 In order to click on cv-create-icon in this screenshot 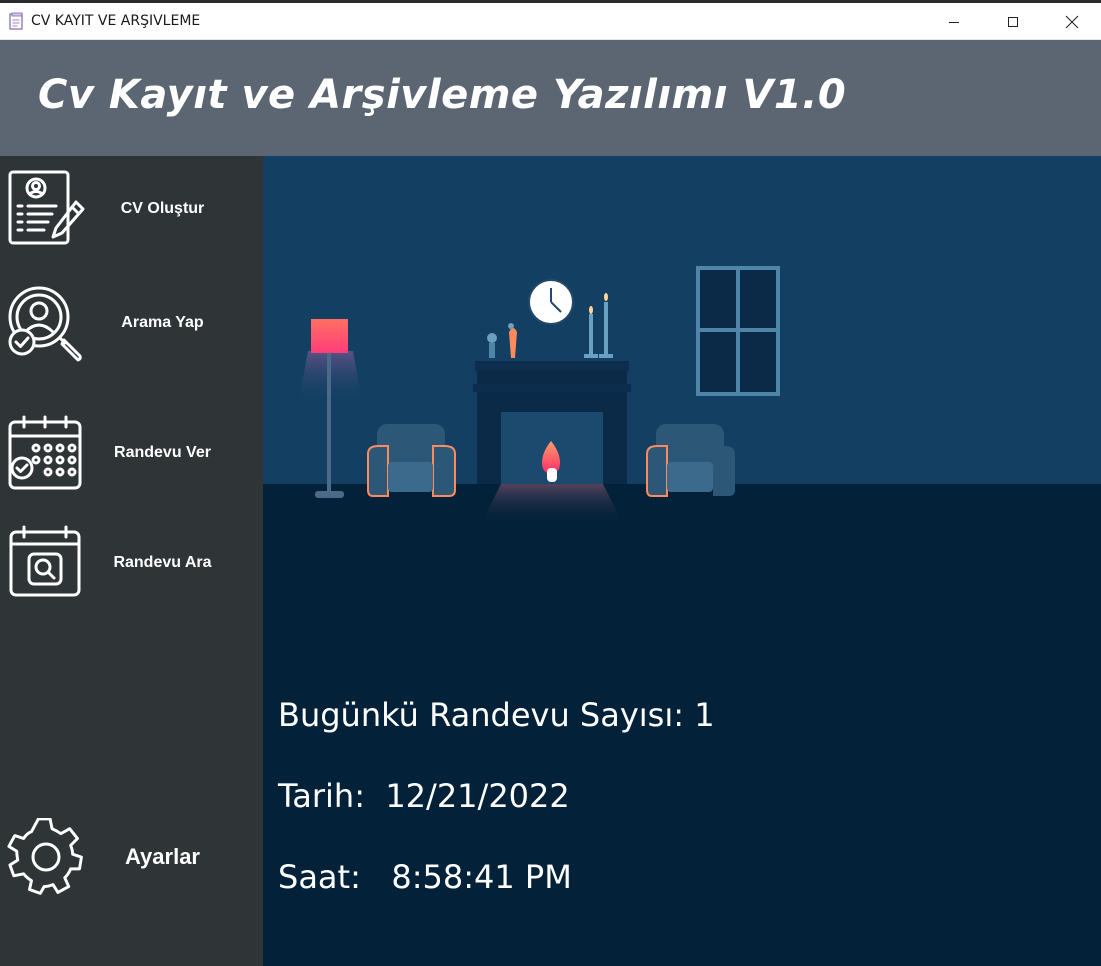, I will do `click(46, 207)`.